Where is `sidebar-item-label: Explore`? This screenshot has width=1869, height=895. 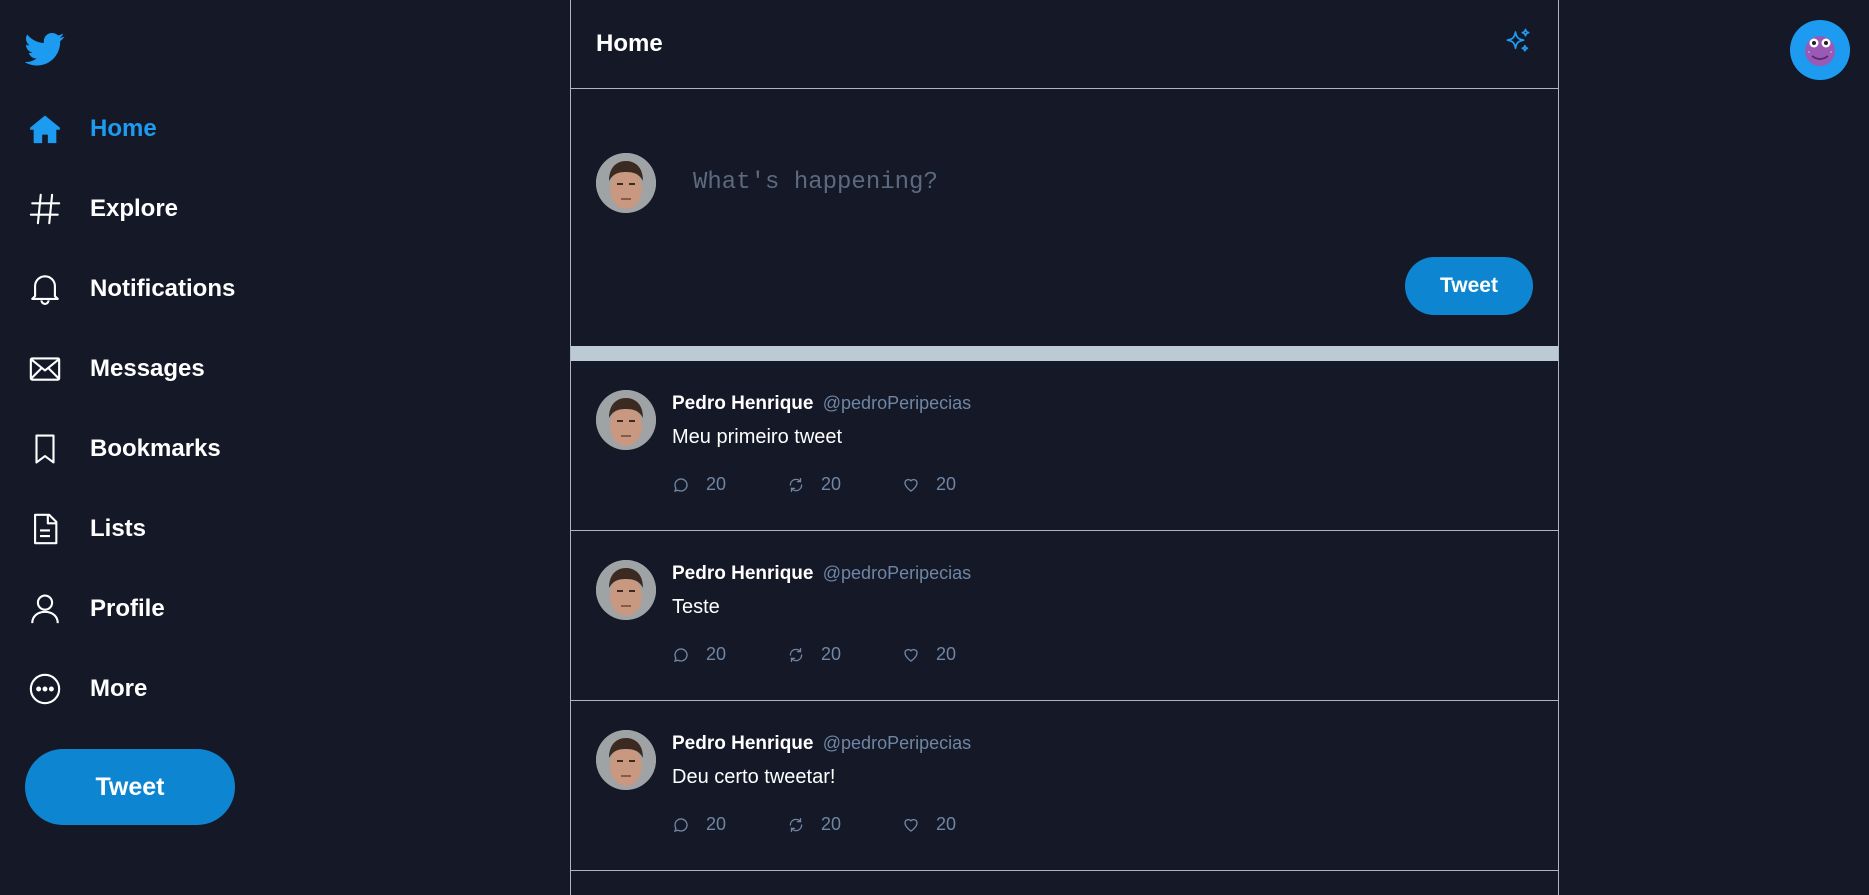
sidebar-item-label: Explore is located at coordinates (134, 208).